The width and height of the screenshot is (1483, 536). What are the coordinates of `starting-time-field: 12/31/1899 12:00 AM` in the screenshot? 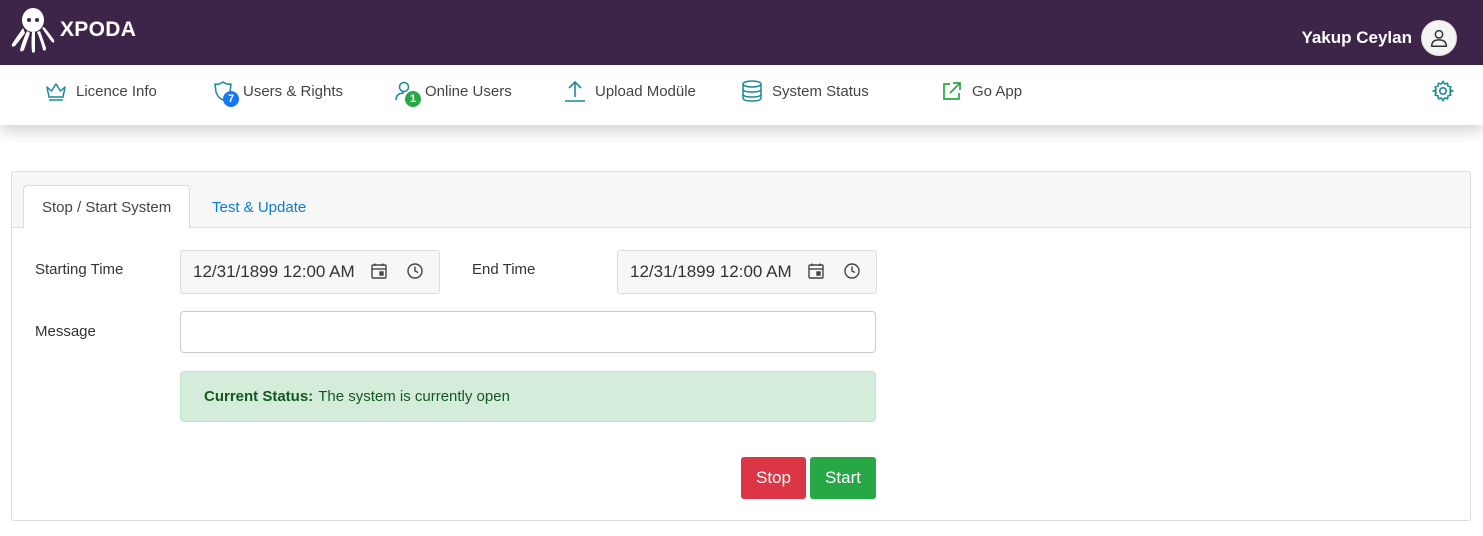 It's located at (310, 272).